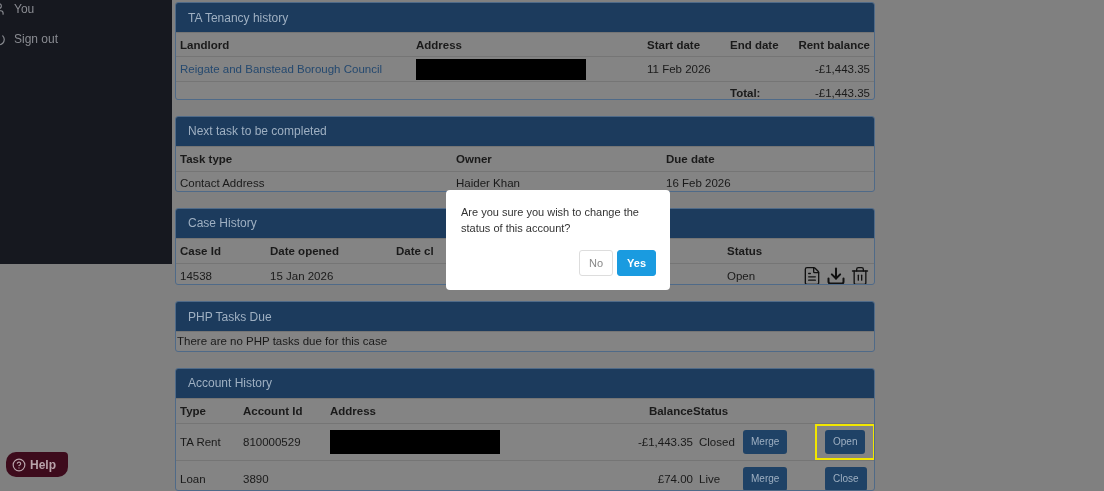  What do you see at coordinates (488, 183) in the screenshot?
I see `table-cell-text: Haider Khan` at bounding box center [488, 183].